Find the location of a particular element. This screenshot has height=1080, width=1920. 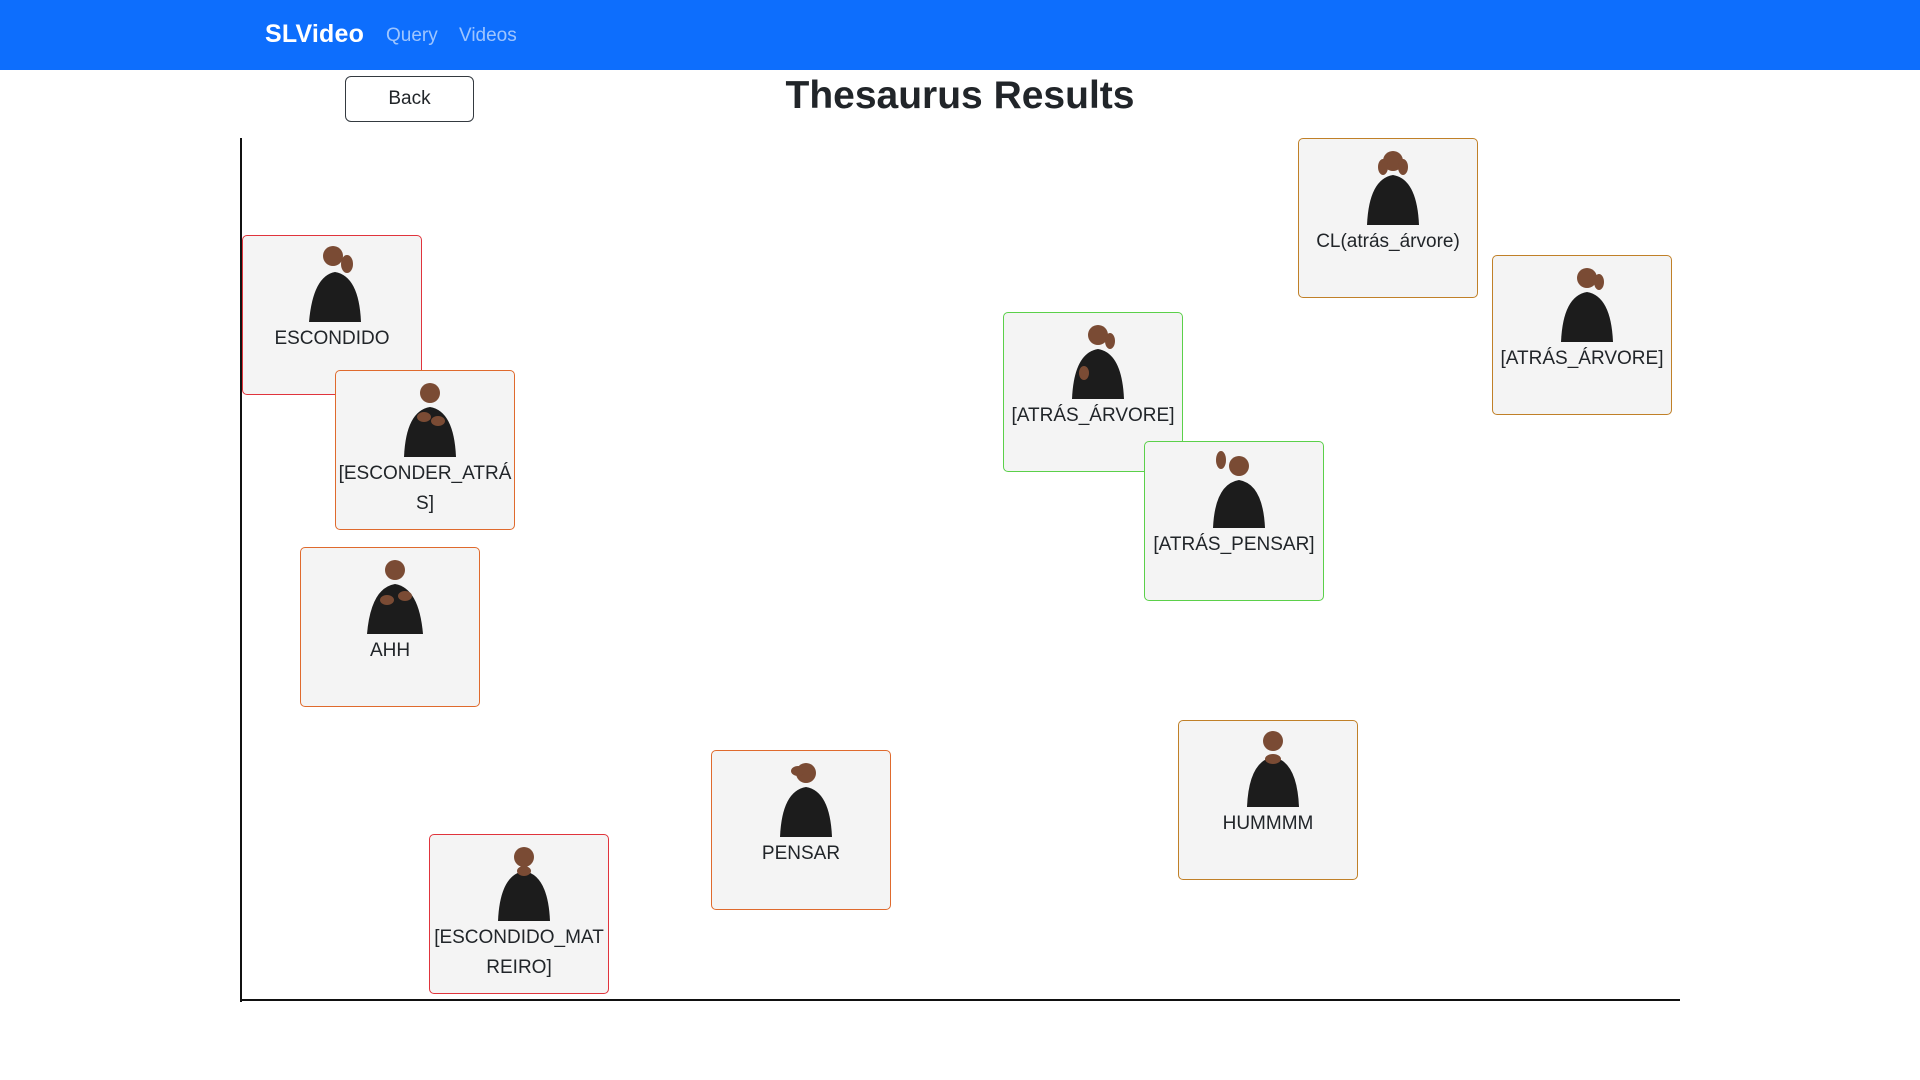

card-label: AHH is located at coordinates (390, 650).